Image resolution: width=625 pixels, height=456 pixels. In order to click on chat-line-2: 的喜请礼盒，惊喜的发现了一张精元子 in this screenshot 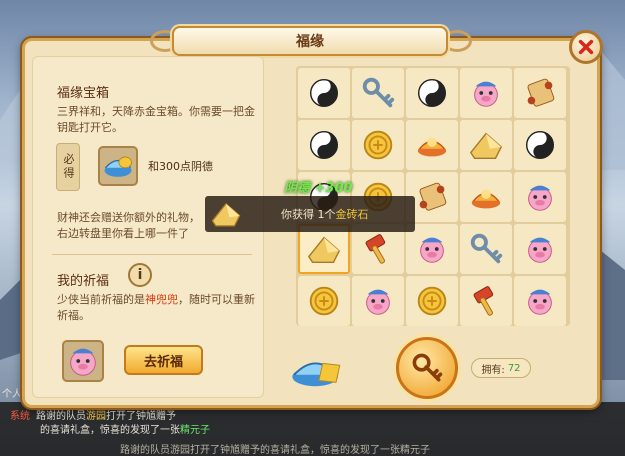, I will do `click(125, 428)`.